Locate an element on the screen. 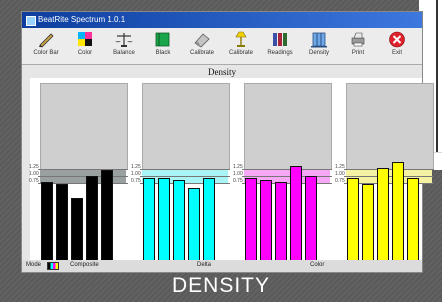  status-bar: Mode Composite Delta Color is located at coordinates (222, 266).